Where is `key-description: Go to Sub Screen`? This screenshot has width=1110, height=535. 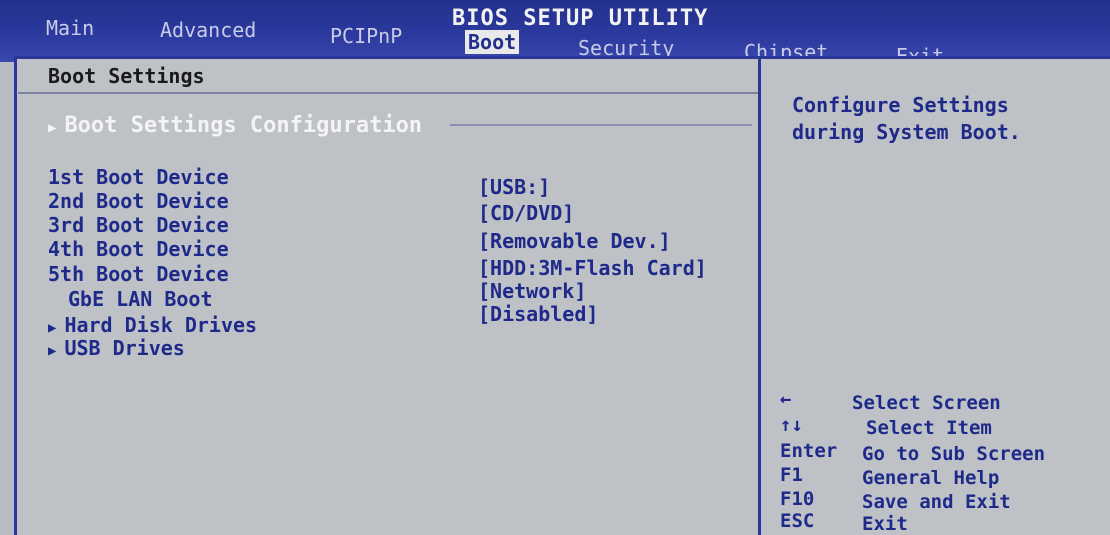 key-description: Go to Sub Screen is located at coordinates (954, 454).